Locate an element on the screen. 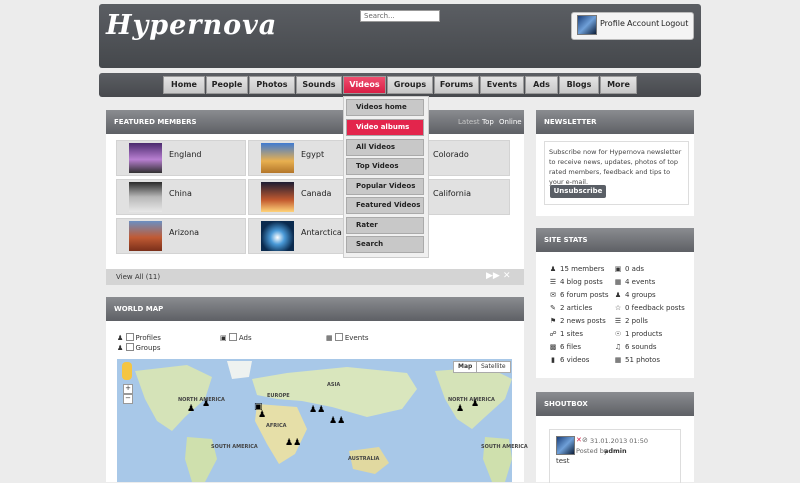 This screenshot has height=483, width=800. nav-more: More is located at coordinates (618, 85).